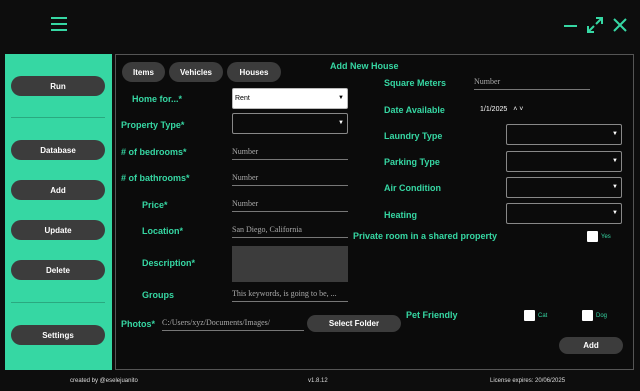 This screenshot has width=640, height=391. Describe the element at coordinates (153, 125) in the screenshot. I see `property-type-label: Property Type*` at that location.